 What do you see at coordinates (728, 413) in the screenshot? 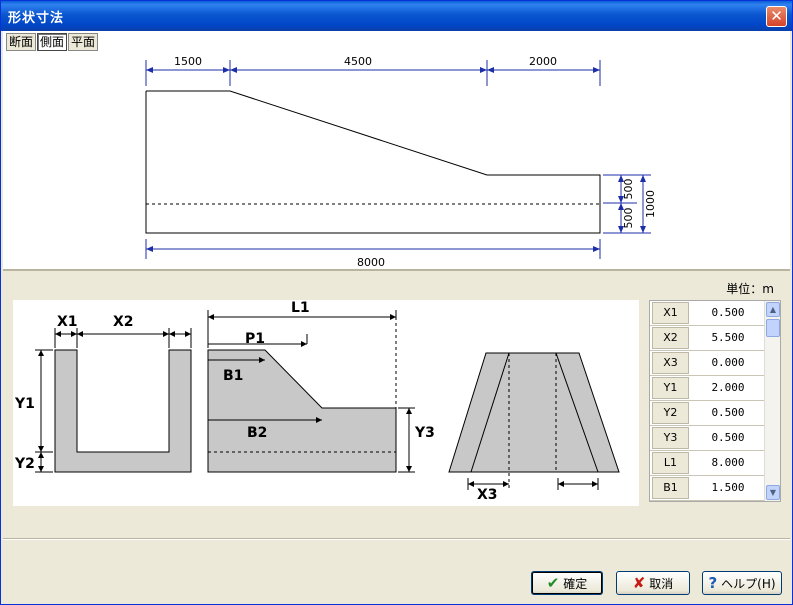
I see `param-value-y2: 0.500` at bounding box center [728, 413].